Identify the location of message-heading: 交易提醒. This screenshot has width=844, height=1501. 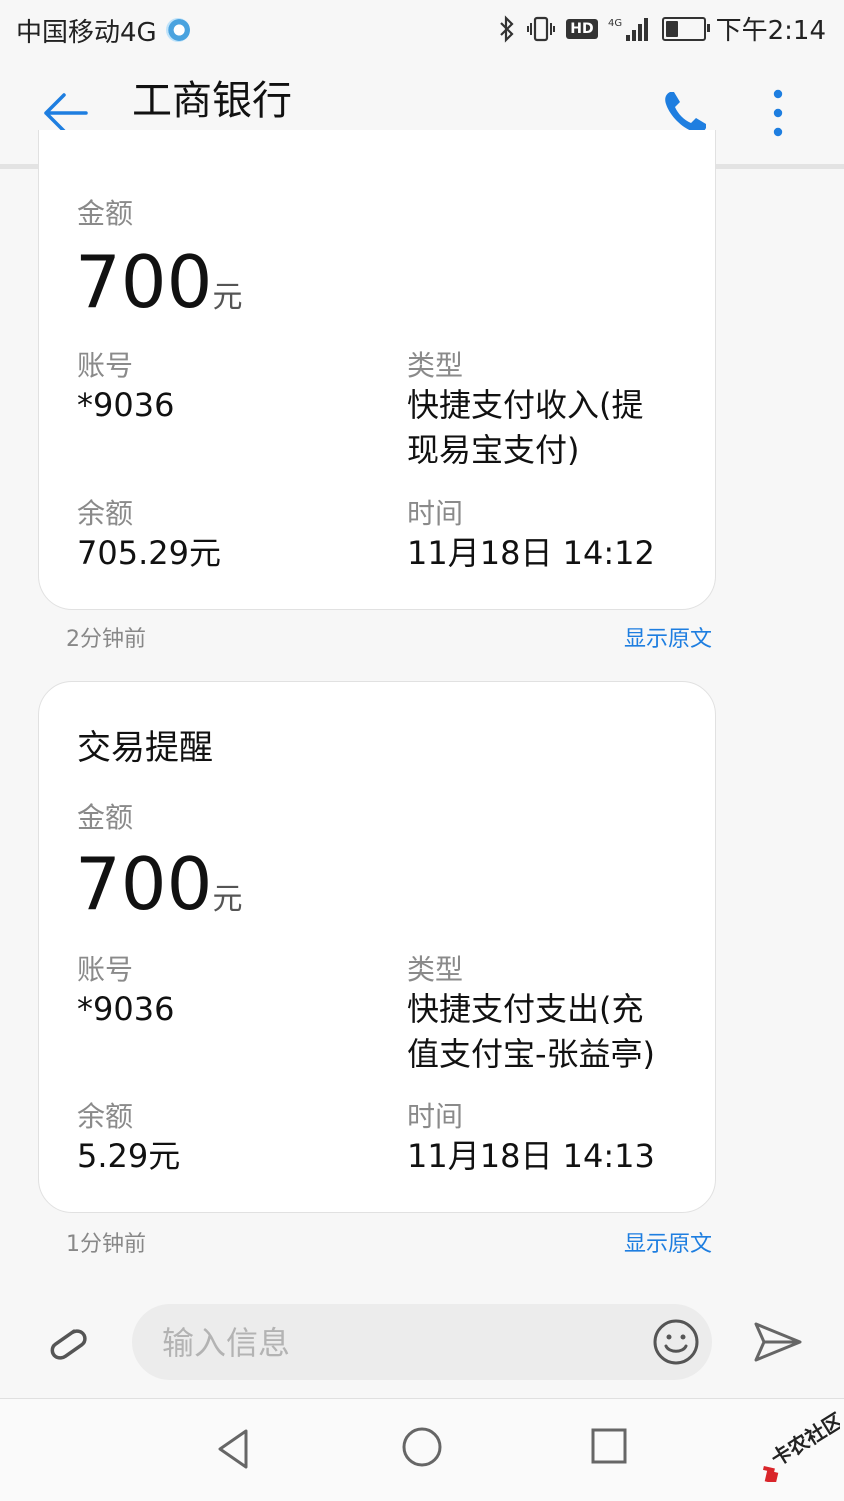
(145, 748).